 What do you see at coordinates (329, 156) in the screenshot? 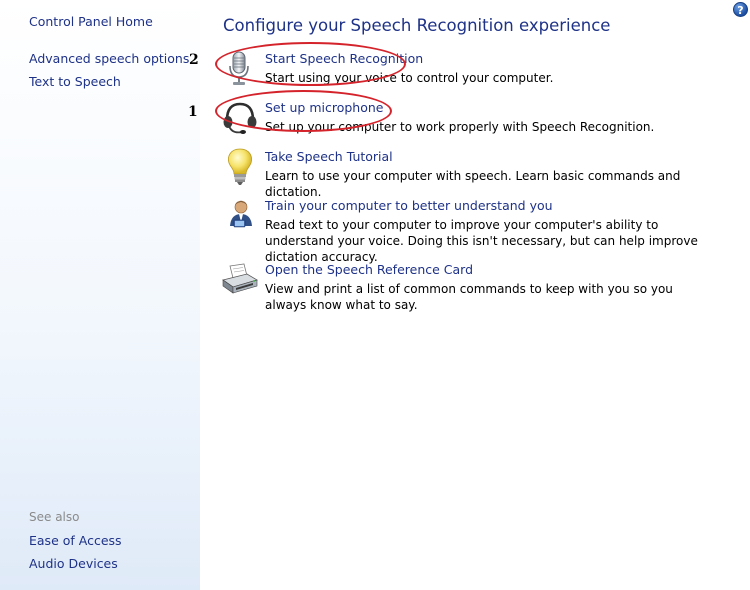
I see `take-speech-tutorial-link: Take Speech Tutorial` at bounding box center [329, 156].